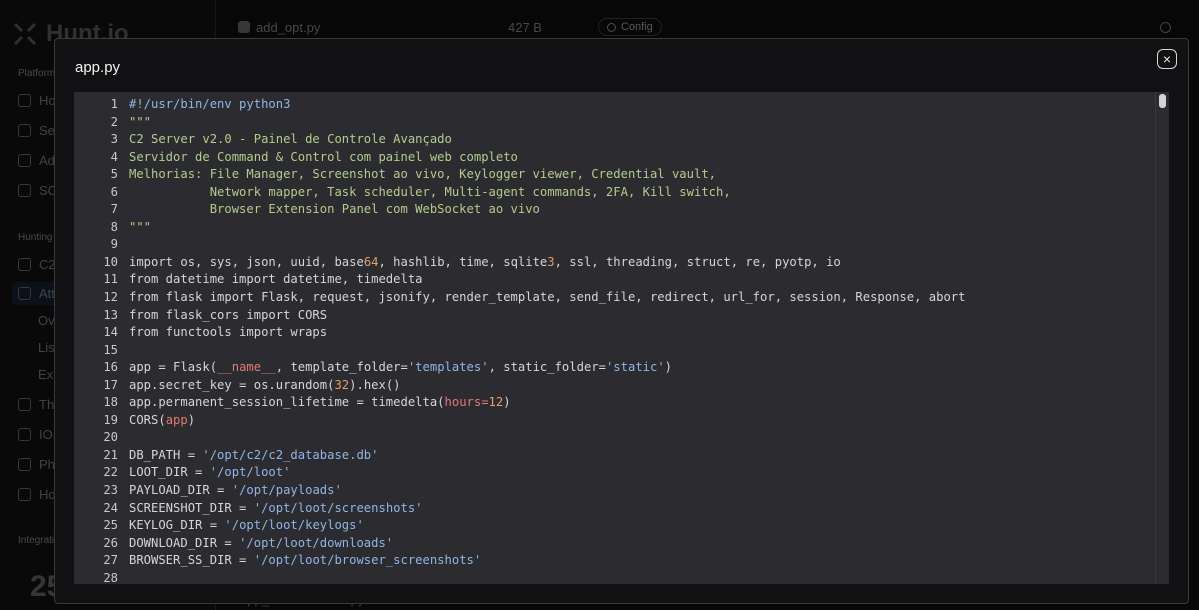 The width and height of the screenshot is (1199, 610). Describe the element at coordinates (46, 347) in the screenshot. I see `sidebar-subitem: Lis` at that location.